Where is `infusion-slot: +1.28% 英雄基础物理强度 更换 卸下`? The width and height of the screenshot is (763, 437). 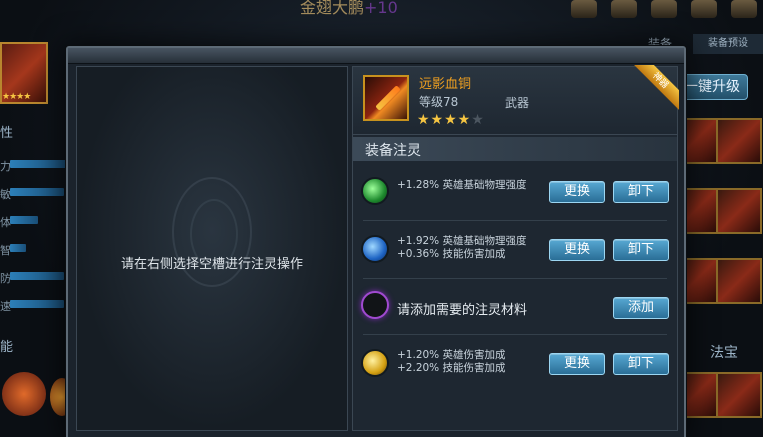 infusion-slot: +1.28% 英雄基础物理强度 更换 卸下 is located at coordinates (515, 193).